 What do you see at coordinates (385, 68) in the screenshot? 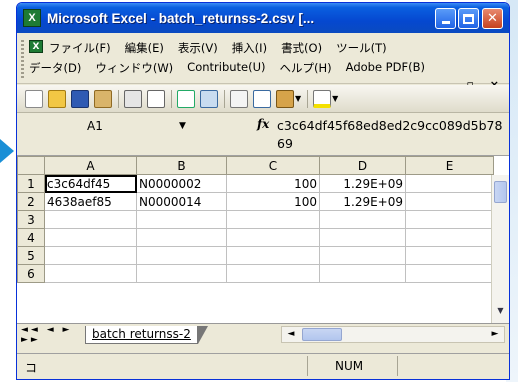
I see `menu-adobe-pdf: Adobe PDF(B)` at bounding box center [385, 68].